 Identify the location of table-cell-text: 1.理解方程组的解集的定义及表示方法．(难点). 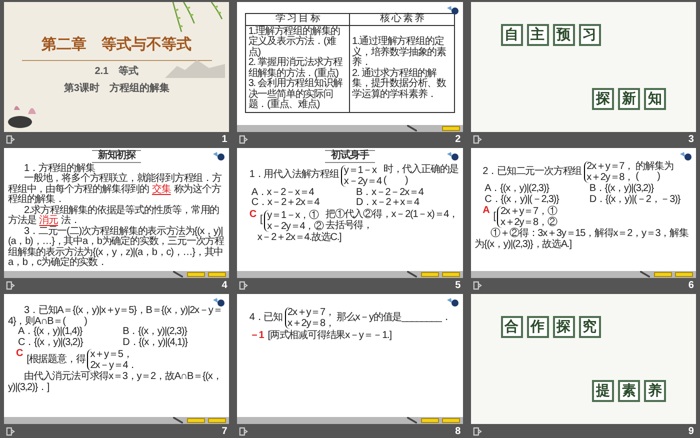
(295, 42).